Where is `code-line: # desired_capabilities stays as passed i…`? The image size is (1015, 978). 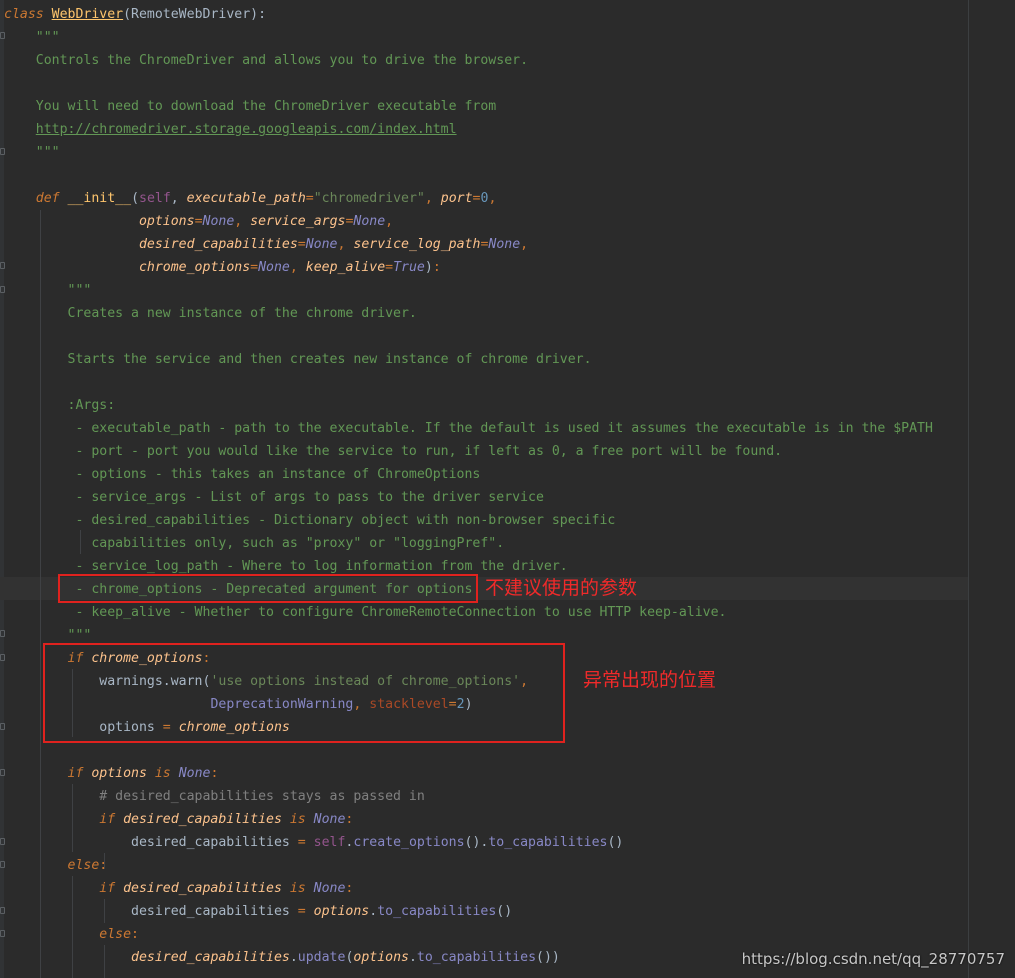 code-line: # desired_capabilities stays as passed i… is located at coordinates (214, 796).